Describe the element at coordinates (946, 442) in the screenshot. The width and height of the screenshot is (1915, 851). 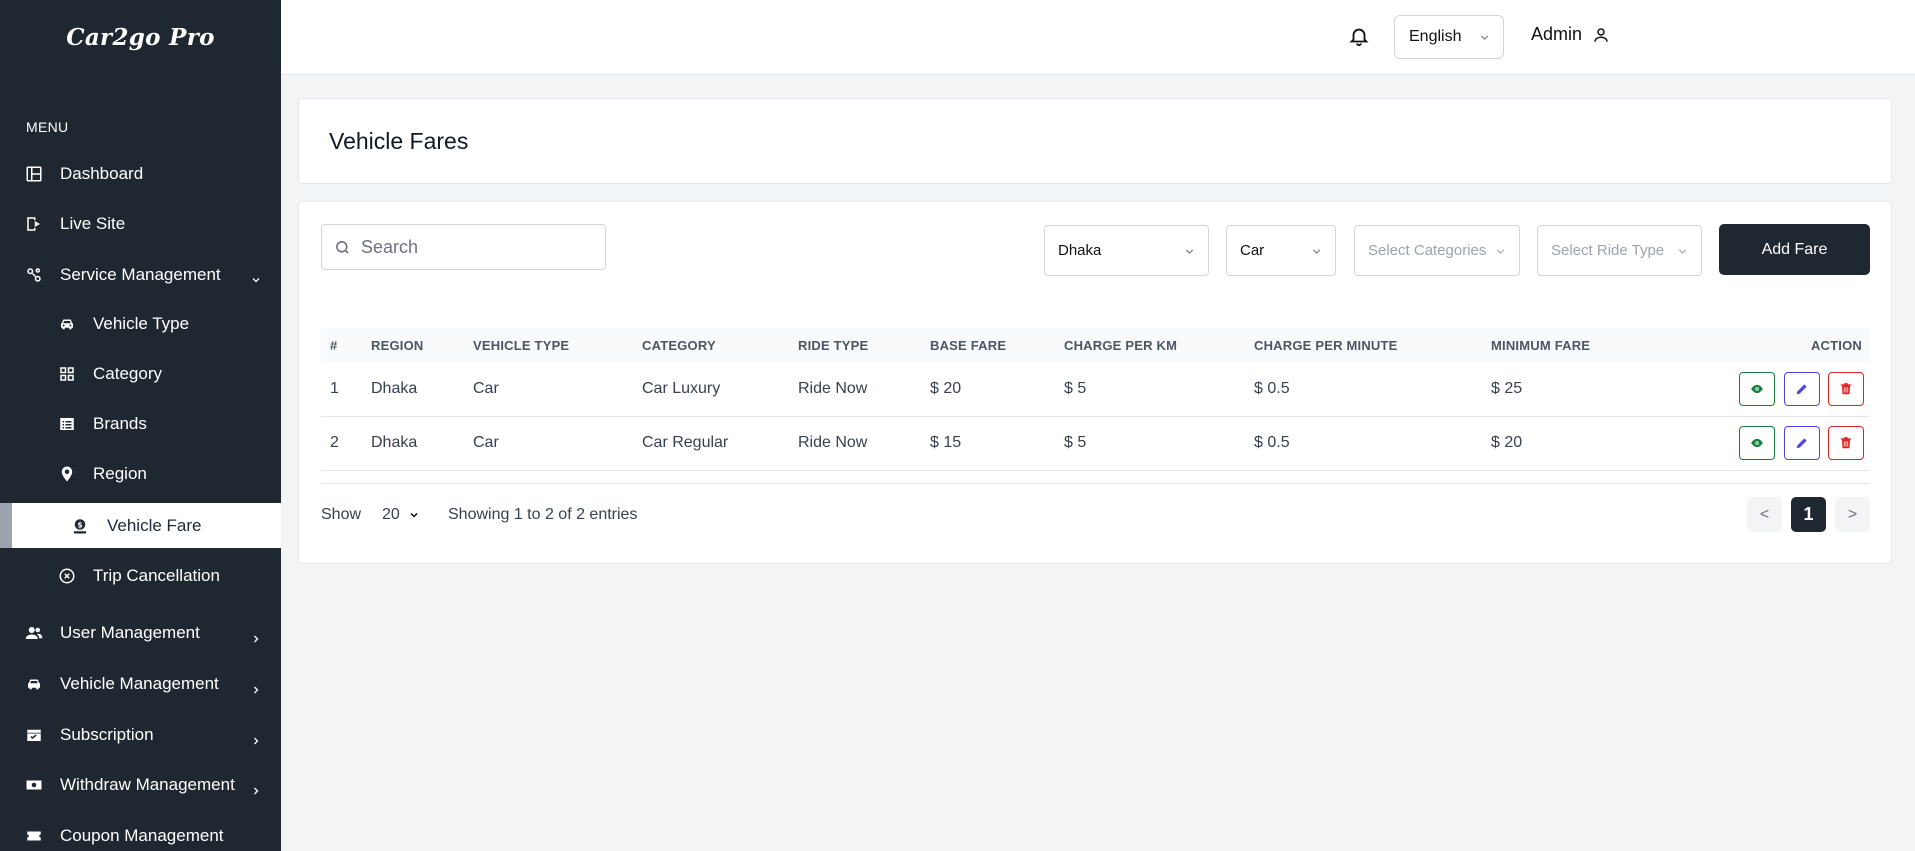
I see `cell-base-fare: $ 15` at that location.